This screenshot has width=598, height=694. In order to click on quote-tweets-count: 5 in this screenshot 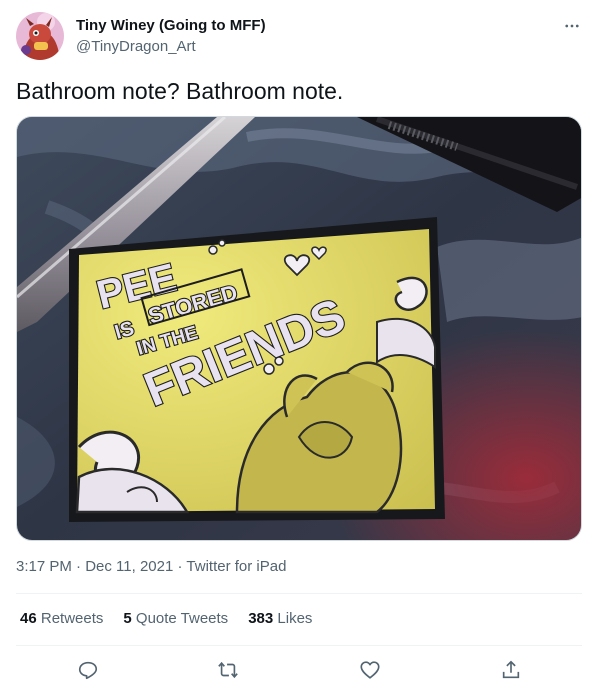, I will do `click(127, 618)`.